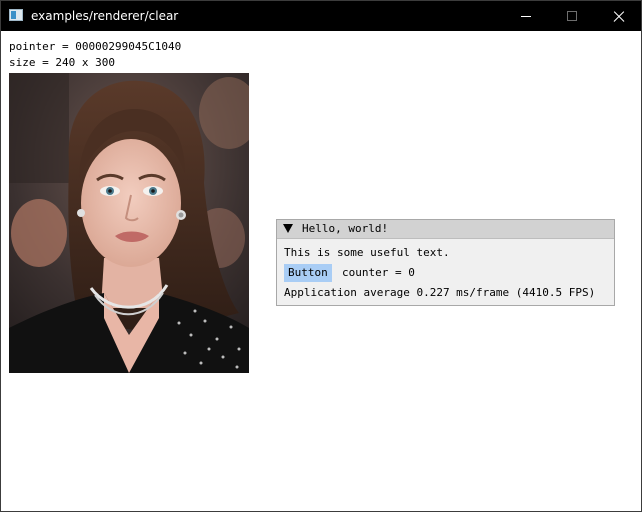 The image size is (642, 512). I want to click on imgui-title-bar: Hello, world!, so click(445, 229).